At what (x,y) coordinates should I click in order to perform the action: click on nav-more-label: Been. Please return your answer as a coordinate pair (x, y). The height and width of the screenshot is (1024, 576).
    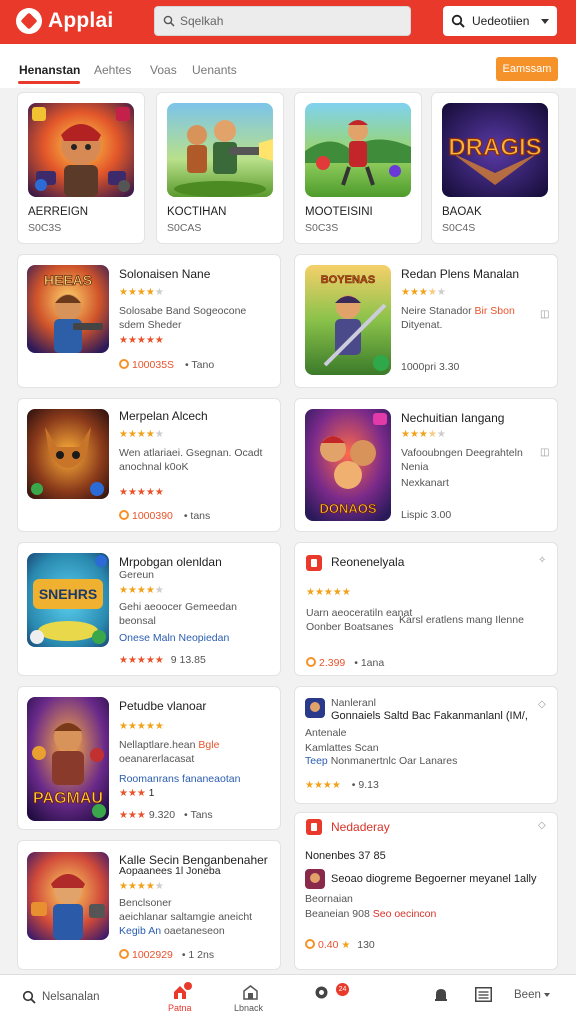
    Looking at the image, I should click on (527, 995).